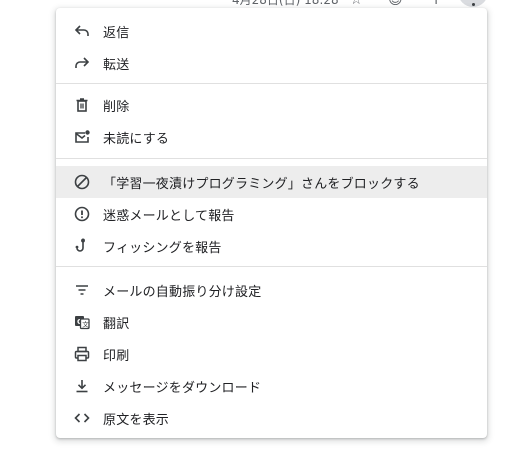 The height and width of the screenshot is (460, 510). Describe the element at coordinates (82, 31) in the screenshot. I see `reply-icon` at that location.